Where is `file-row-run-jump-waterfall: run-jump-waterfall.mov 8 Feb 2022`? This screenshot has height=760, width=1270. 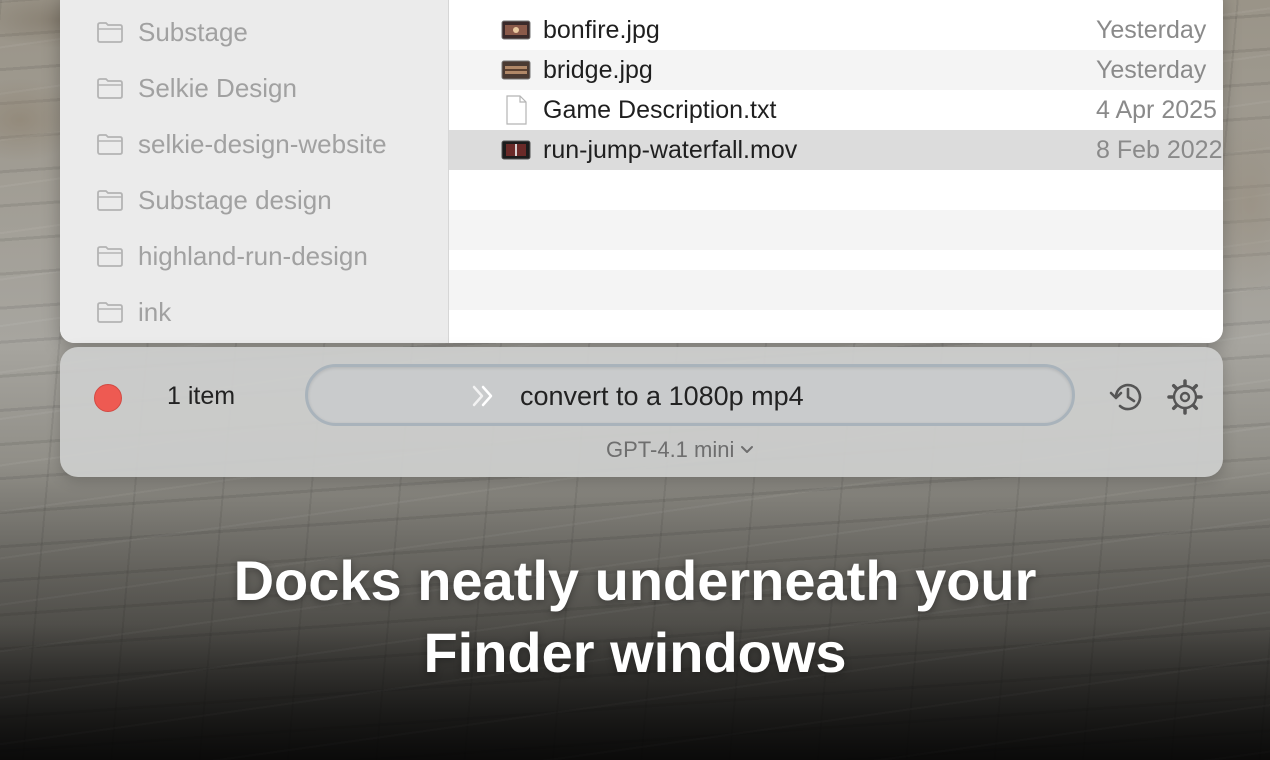 file-row-run-jump-waterfall: run-jump-waterfall.mov 8 Feb 2022 is located at coordinates (836, 150).